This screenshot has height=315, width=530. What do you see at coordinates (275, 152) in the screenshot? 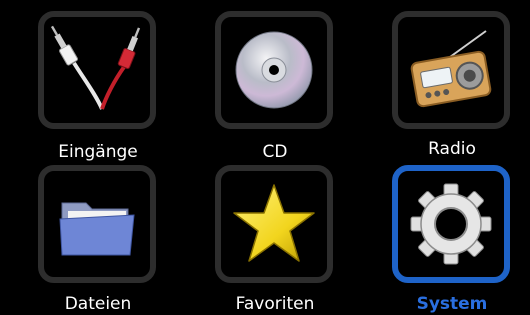
I see `menu-item-label: CD` at bounding box center [275, 152].